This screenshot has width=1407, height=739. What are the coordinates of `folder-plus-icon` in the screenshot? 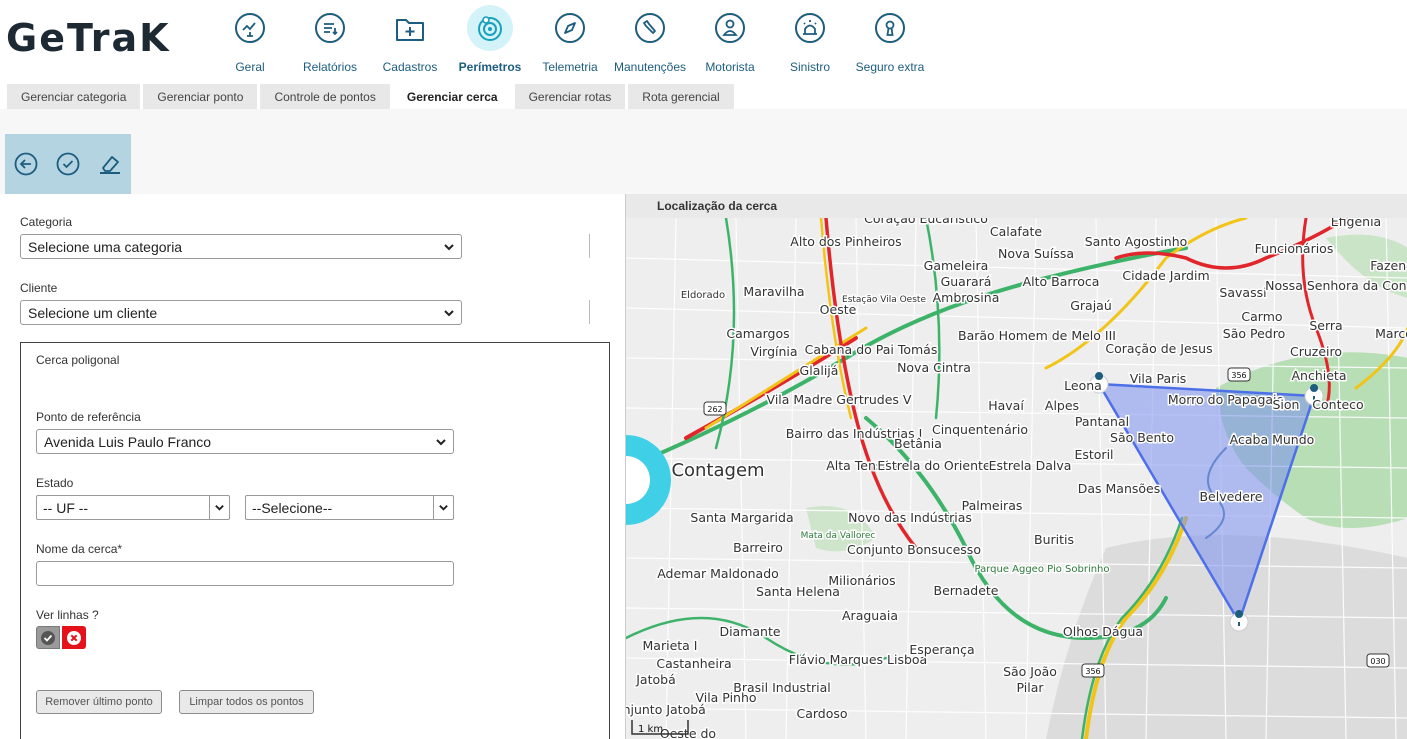 It's located at (410, 28).